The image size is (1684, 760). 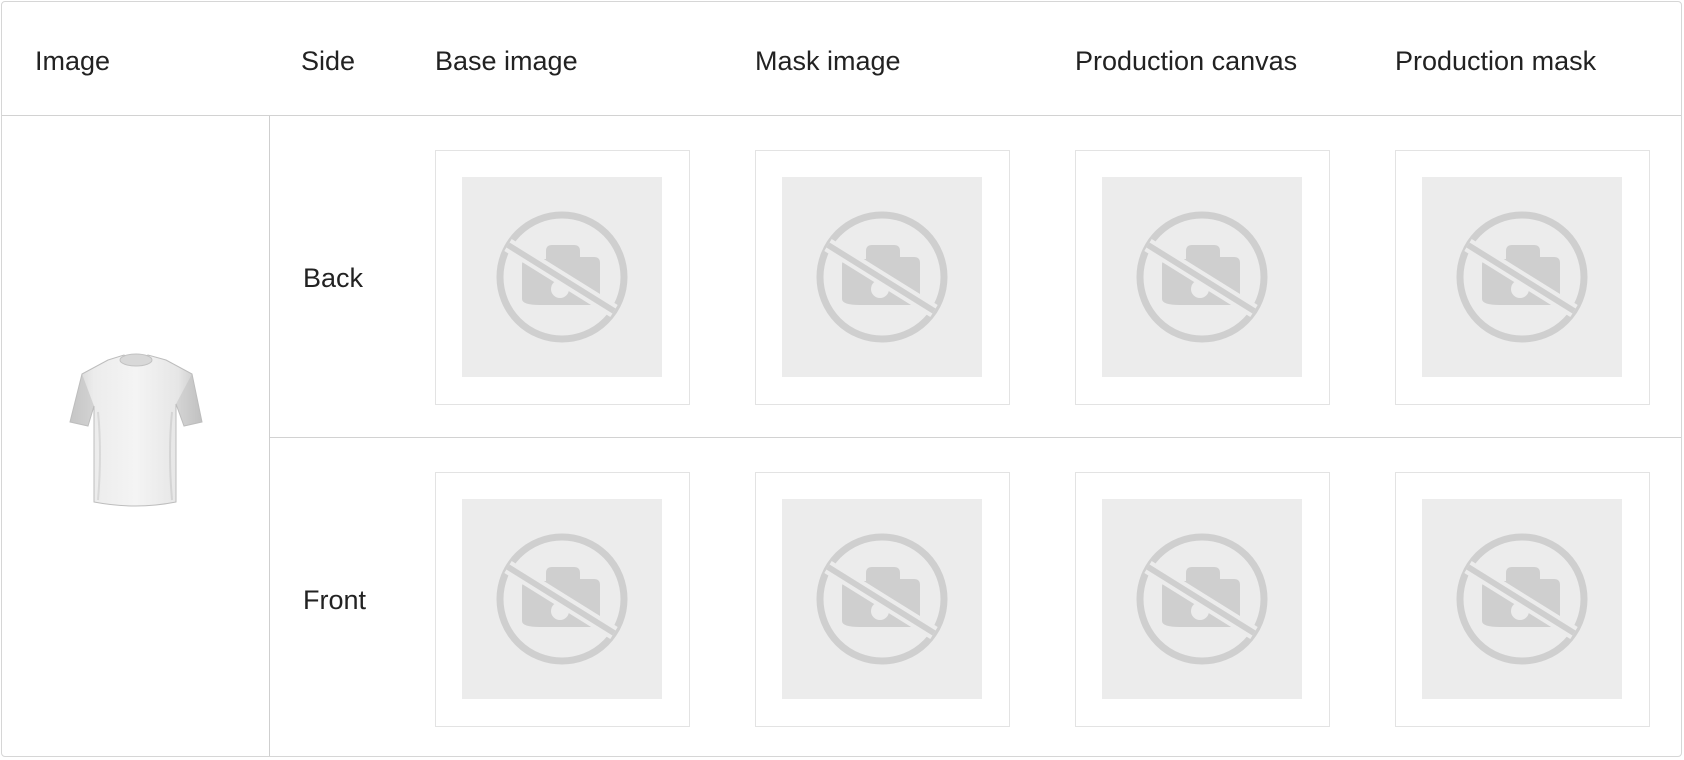 What do you see at coordinates (1186, 61) in the screenshot?
I see `header-production-canvas: Production canvas` at bounding box center [1186, 61].